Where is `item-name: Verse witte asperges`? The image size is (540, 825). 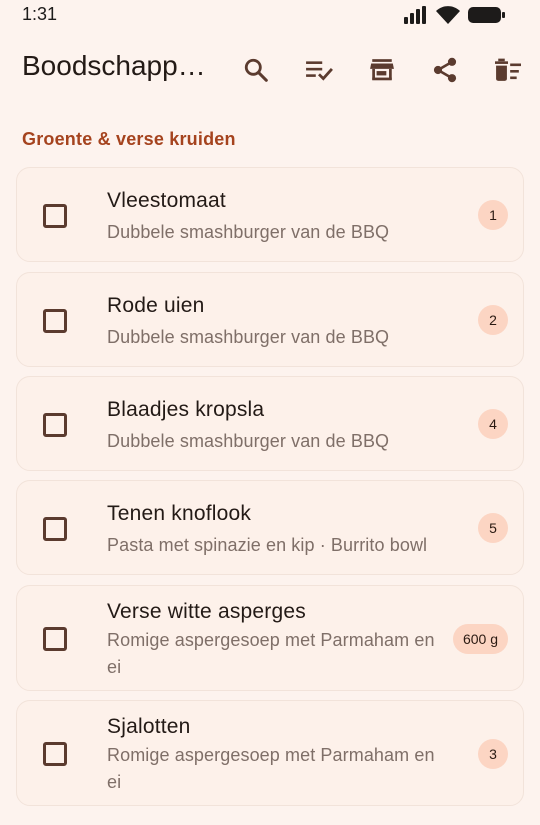
item-name: Verse witte asperges is located at coordinates (206, 611).